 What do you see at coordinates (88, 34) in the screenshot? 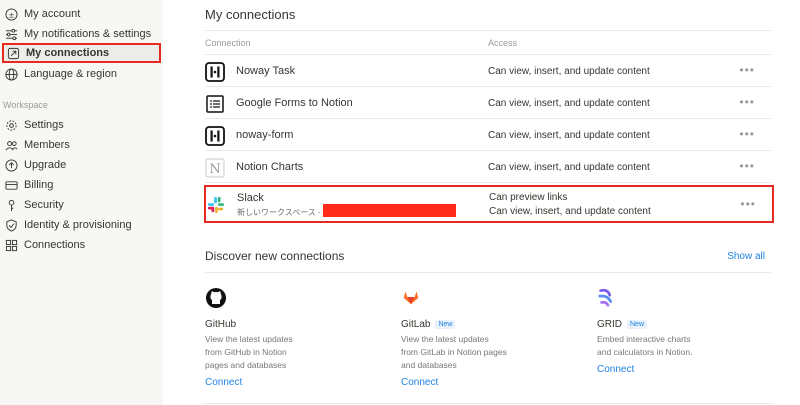
I see `sidebar-item-label: My notifications & settings` at bounding box center [88, 34].